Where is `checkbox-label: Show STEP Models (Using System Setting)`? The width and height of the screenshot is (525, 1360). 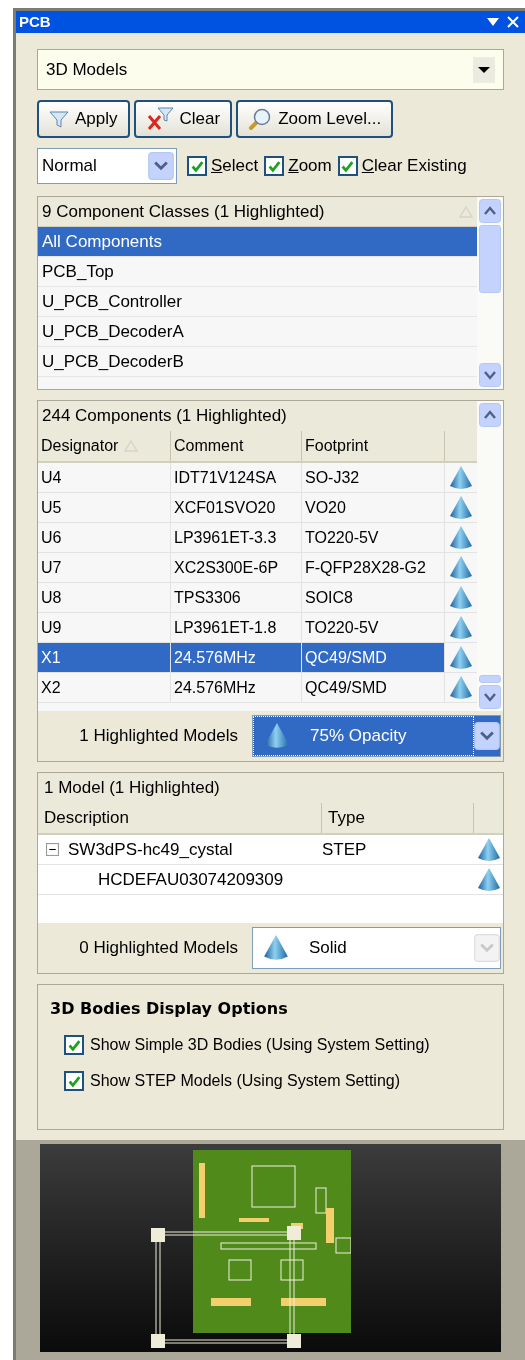
checkbox-label: Show STEP Models (Using System Setting) is located at coordinates (245, 1081).